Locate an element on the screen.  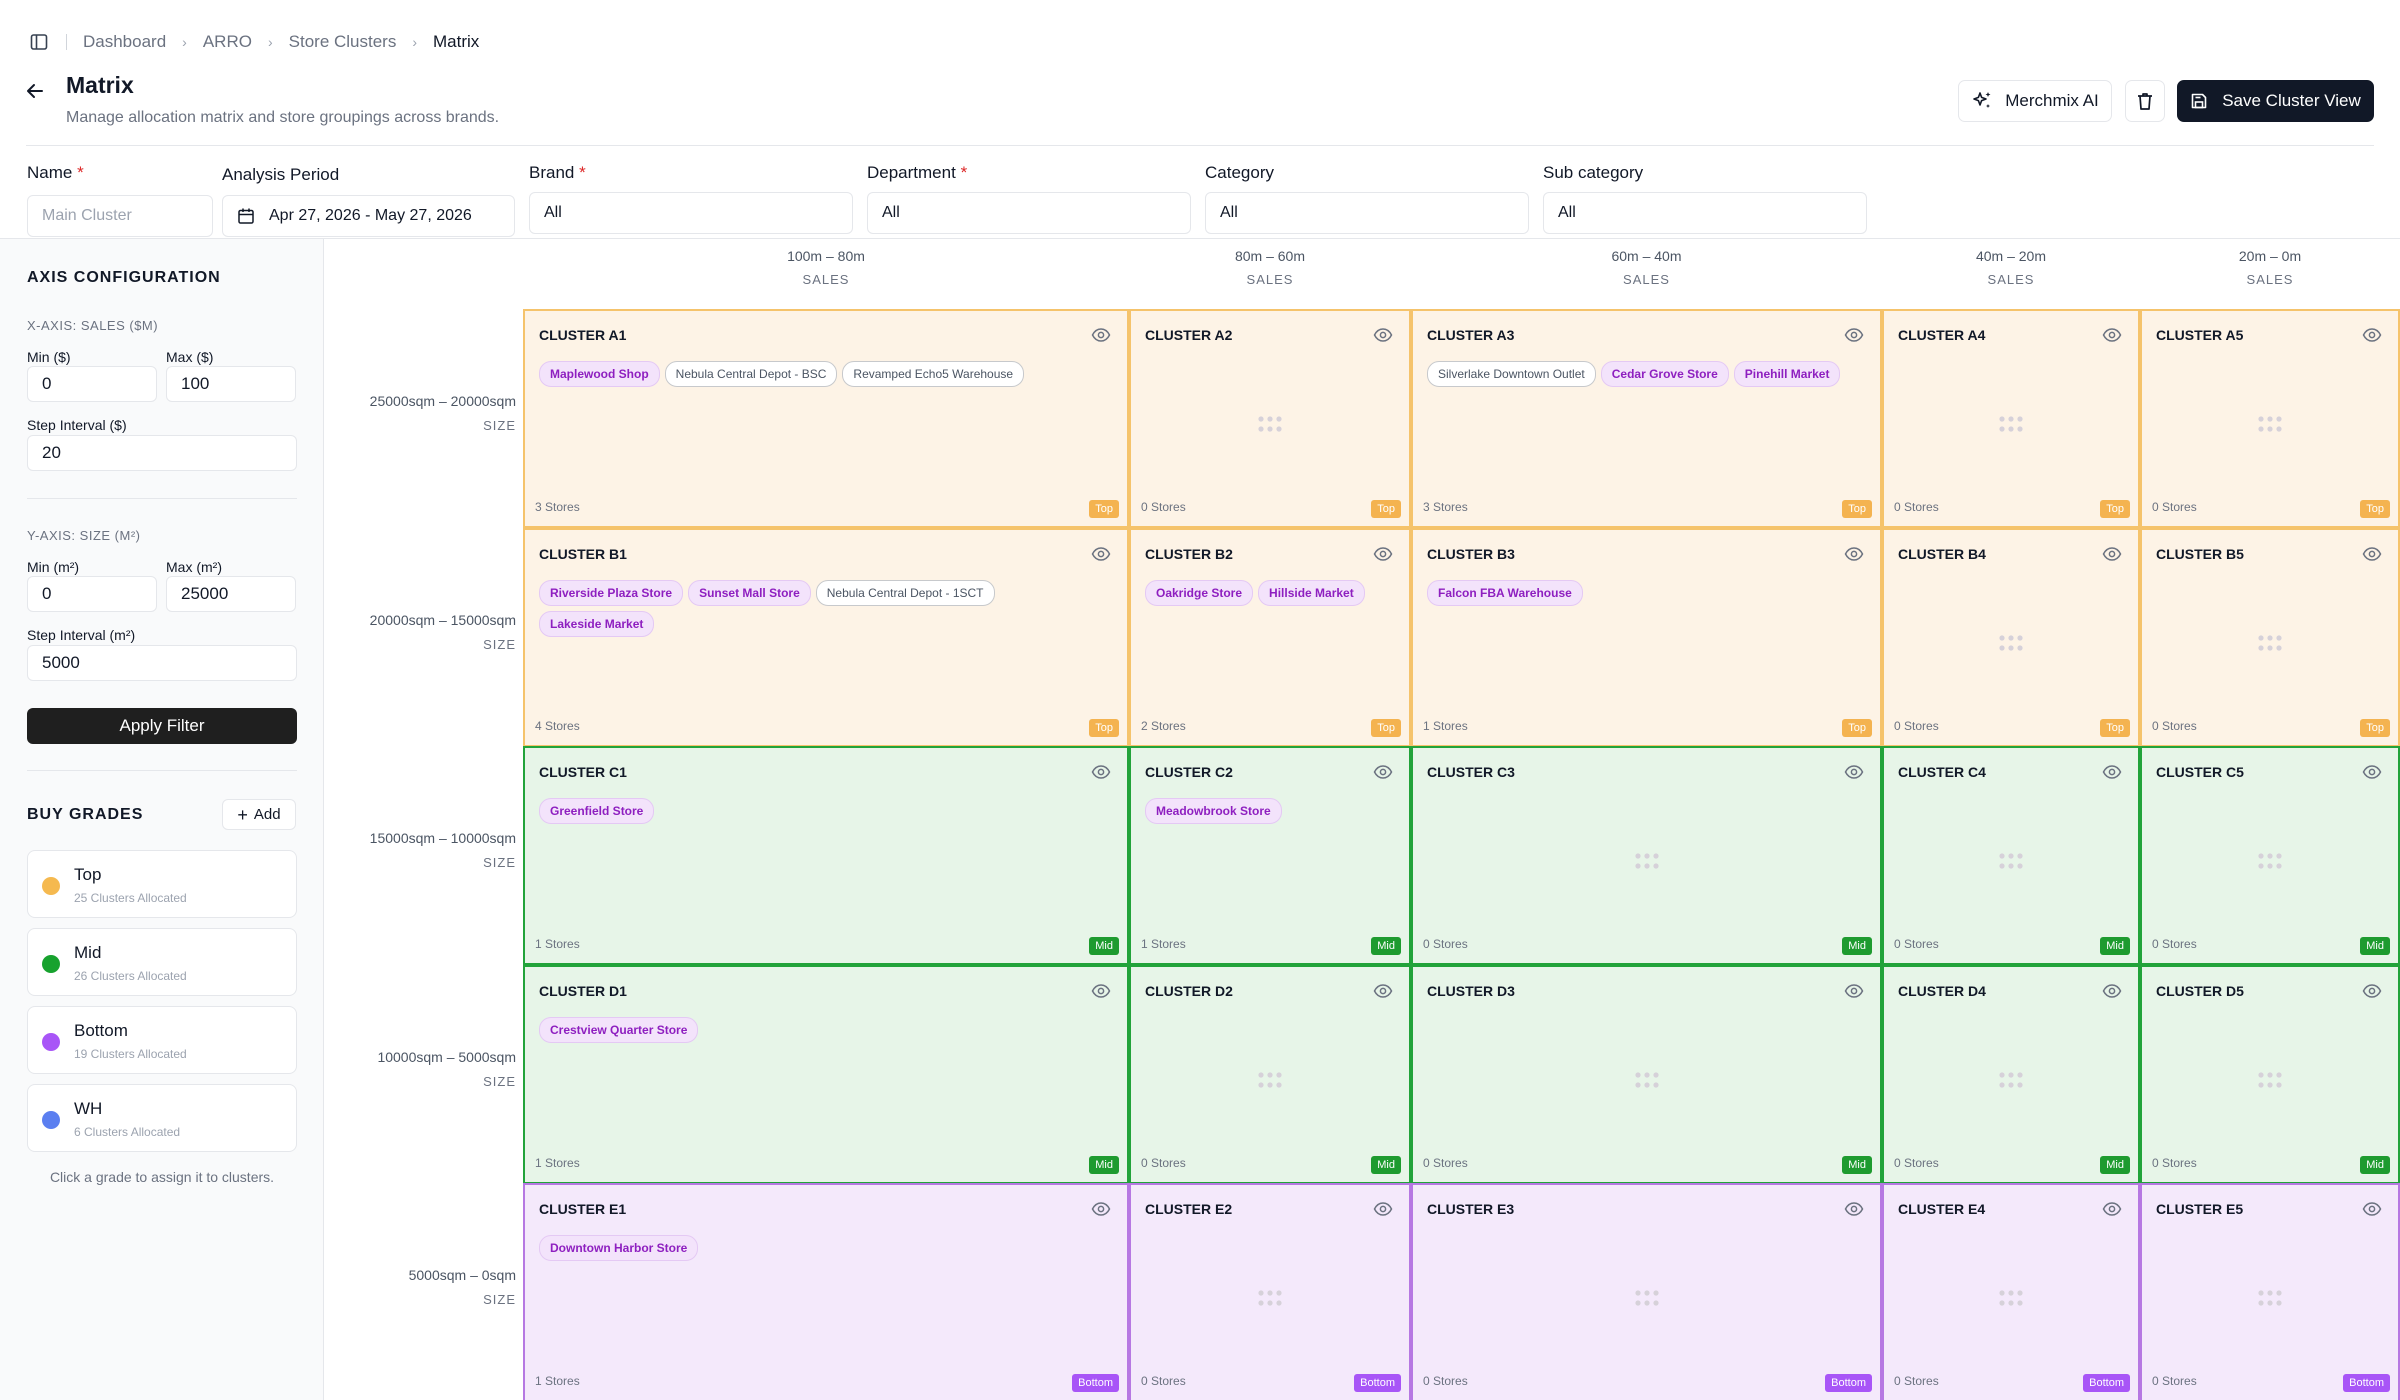
back-arrow-icon is located at coordinates (35, 91).